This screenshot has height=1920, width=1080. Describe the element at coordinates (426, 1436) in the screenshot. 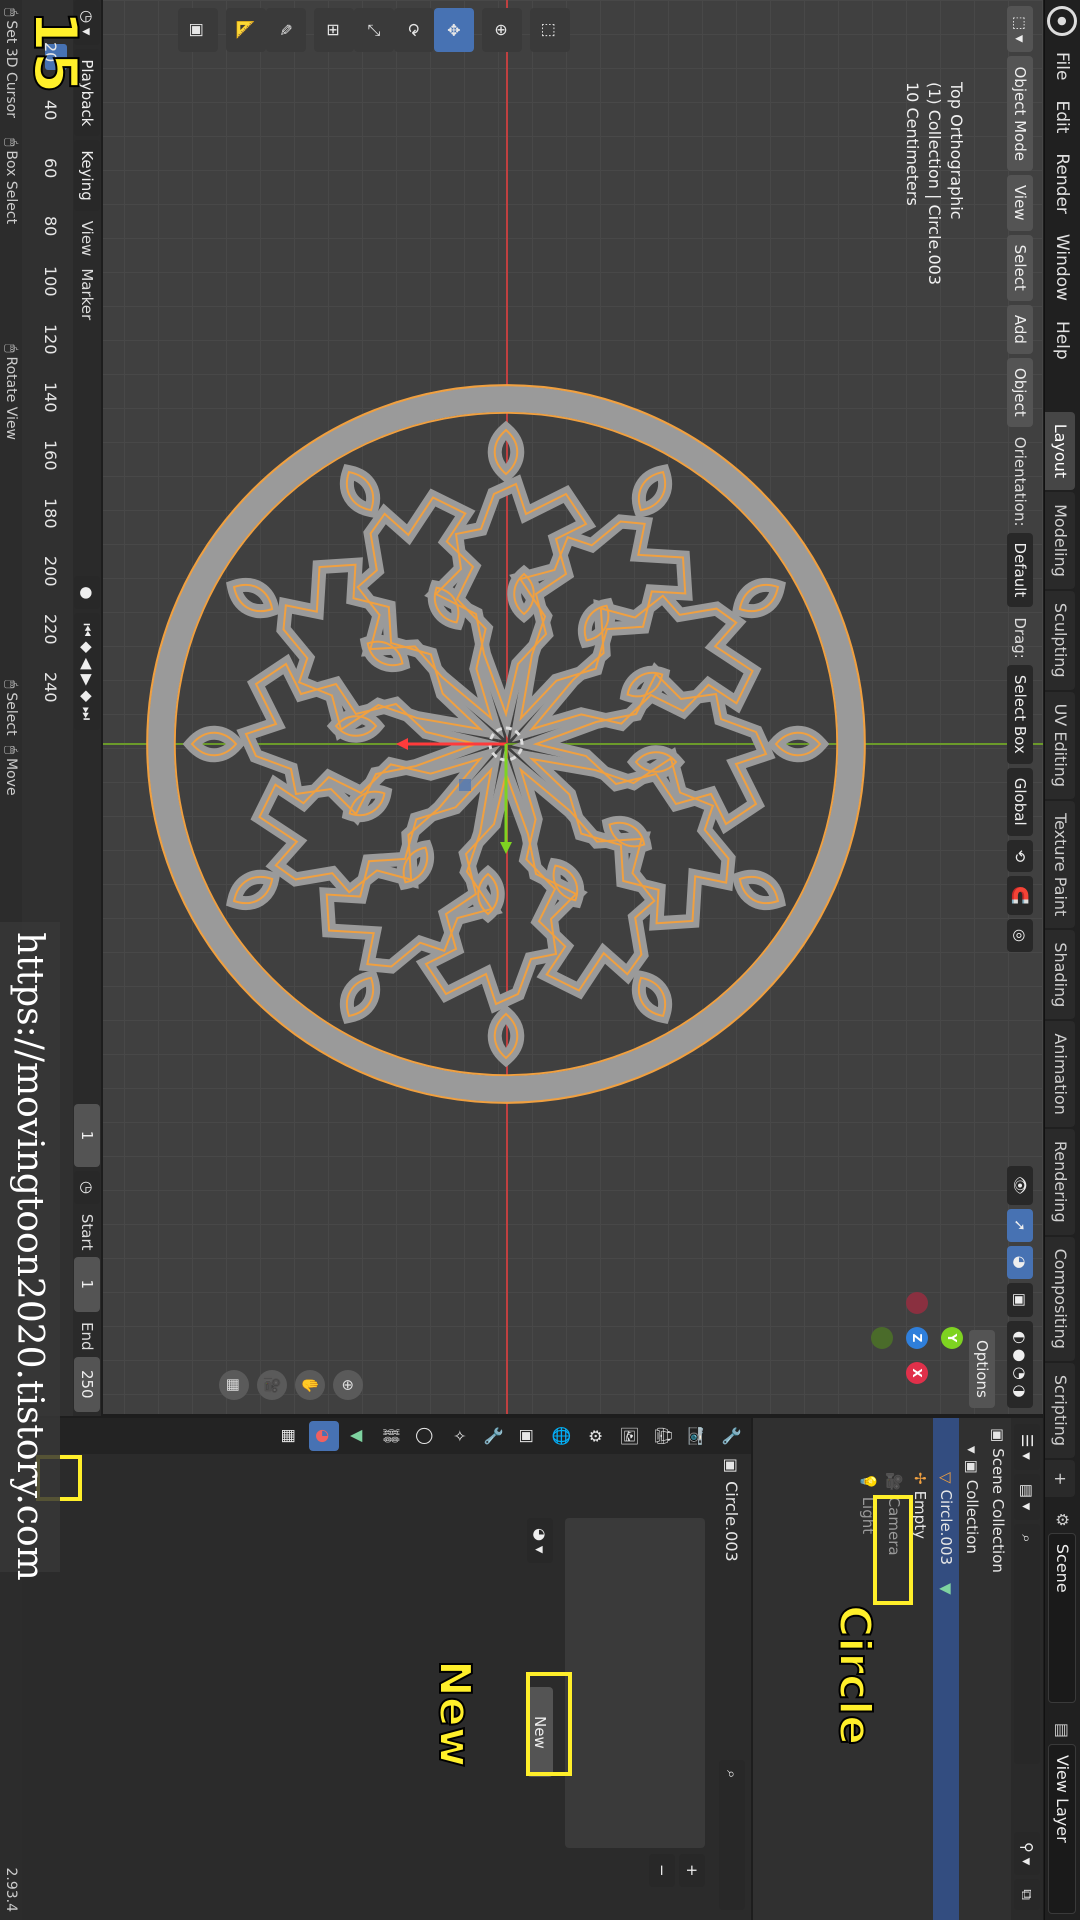

I see `physics-tab-icon: ◯` at that location.